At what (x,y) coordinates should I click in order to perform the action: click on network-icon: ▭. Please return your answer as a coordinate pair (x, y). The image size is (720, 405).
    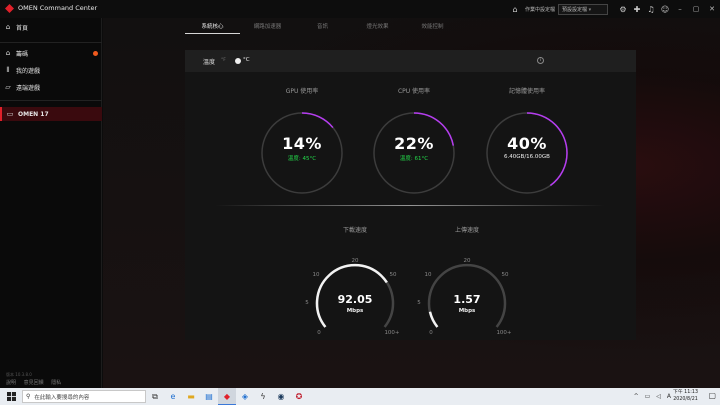
    Looking at the image, I should click on (648, 396).